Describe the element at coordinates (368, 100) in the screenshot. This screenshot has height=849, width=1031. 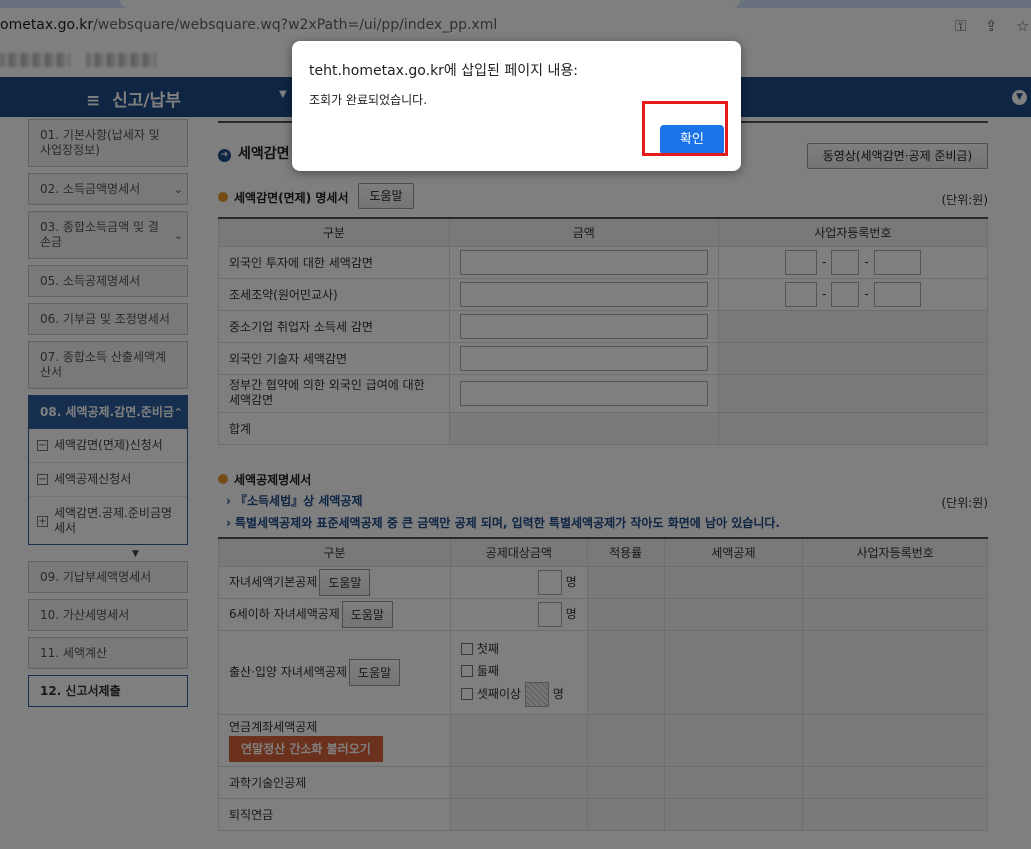
I see `dialog-message: 조회가 완료되었습니다.` at that location.